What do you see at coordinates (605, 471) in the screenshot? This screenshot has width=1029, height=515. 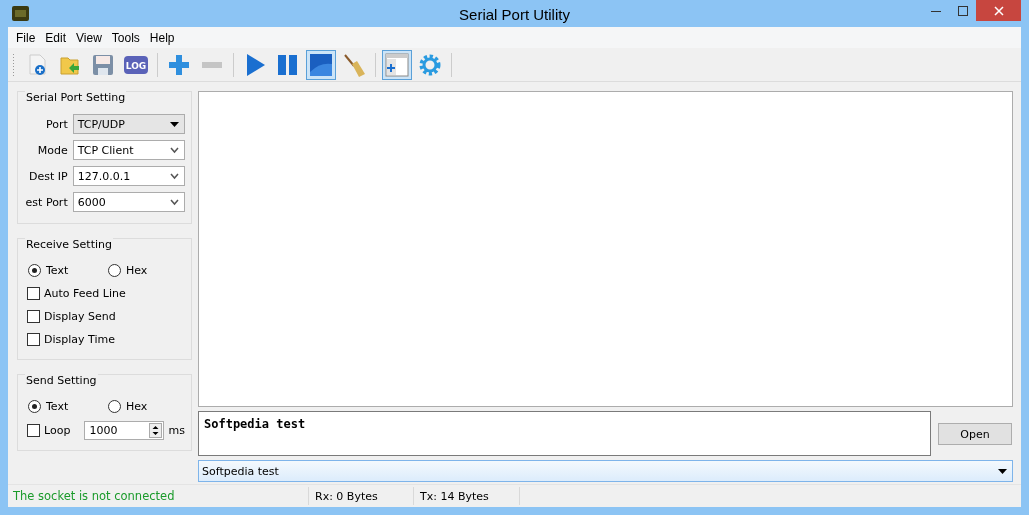 I see `history-combo-box: Softpedia test` at bounding box center [605, 471].